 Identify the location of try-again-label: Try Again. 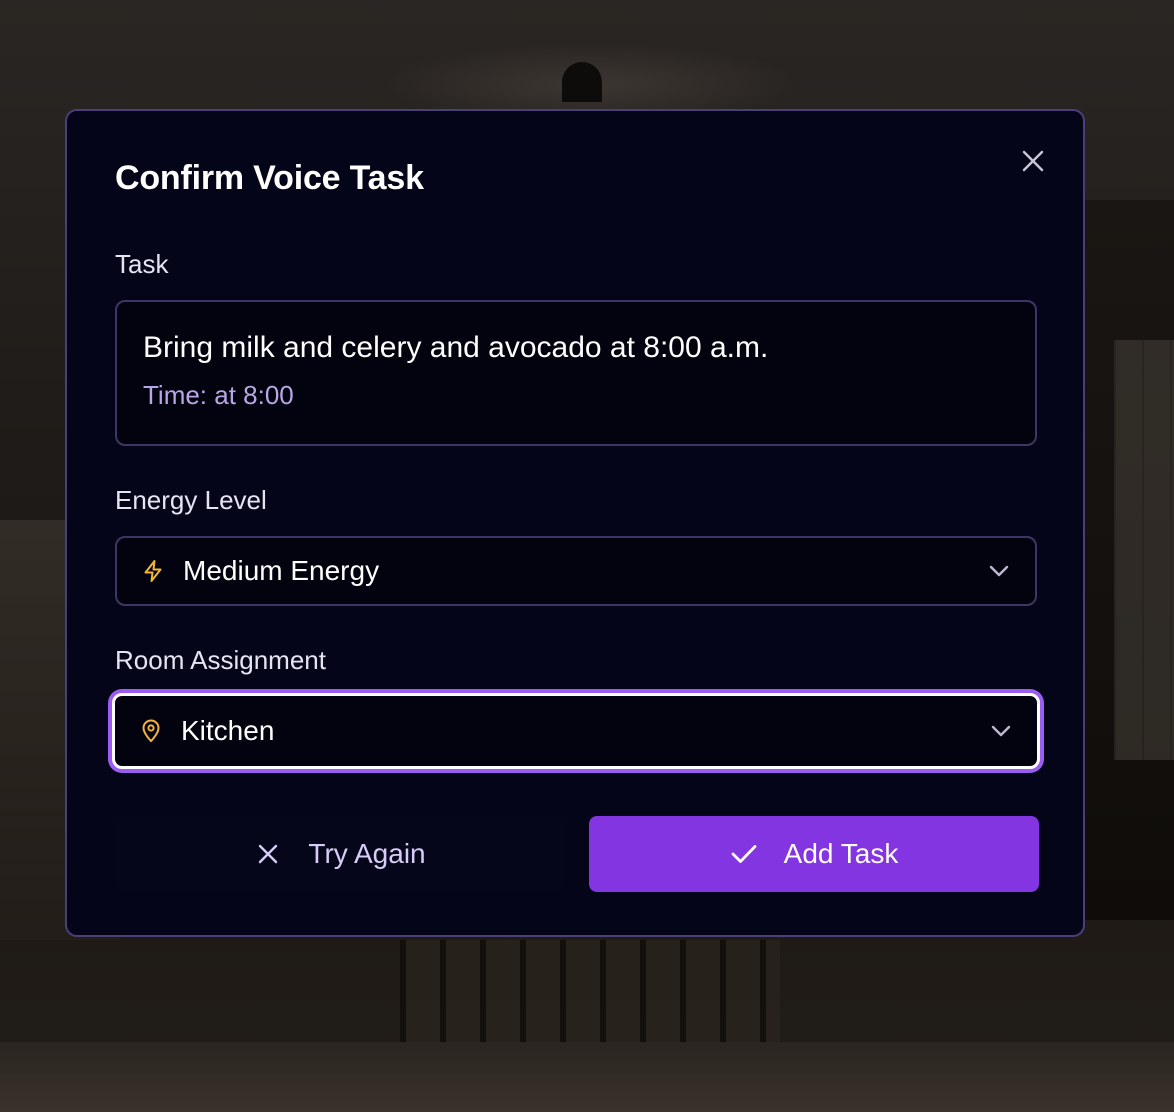
(367, 853).